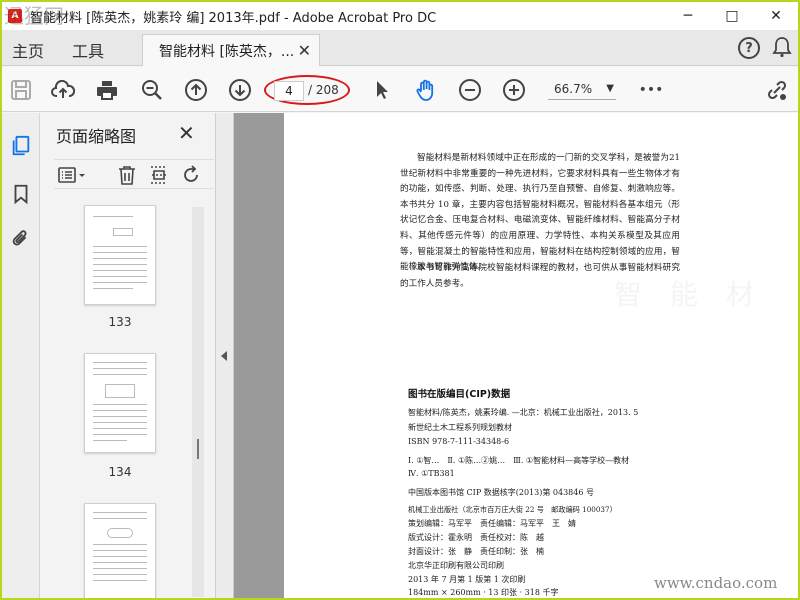  I want to click on panel-toolbar, so click(134, 174).